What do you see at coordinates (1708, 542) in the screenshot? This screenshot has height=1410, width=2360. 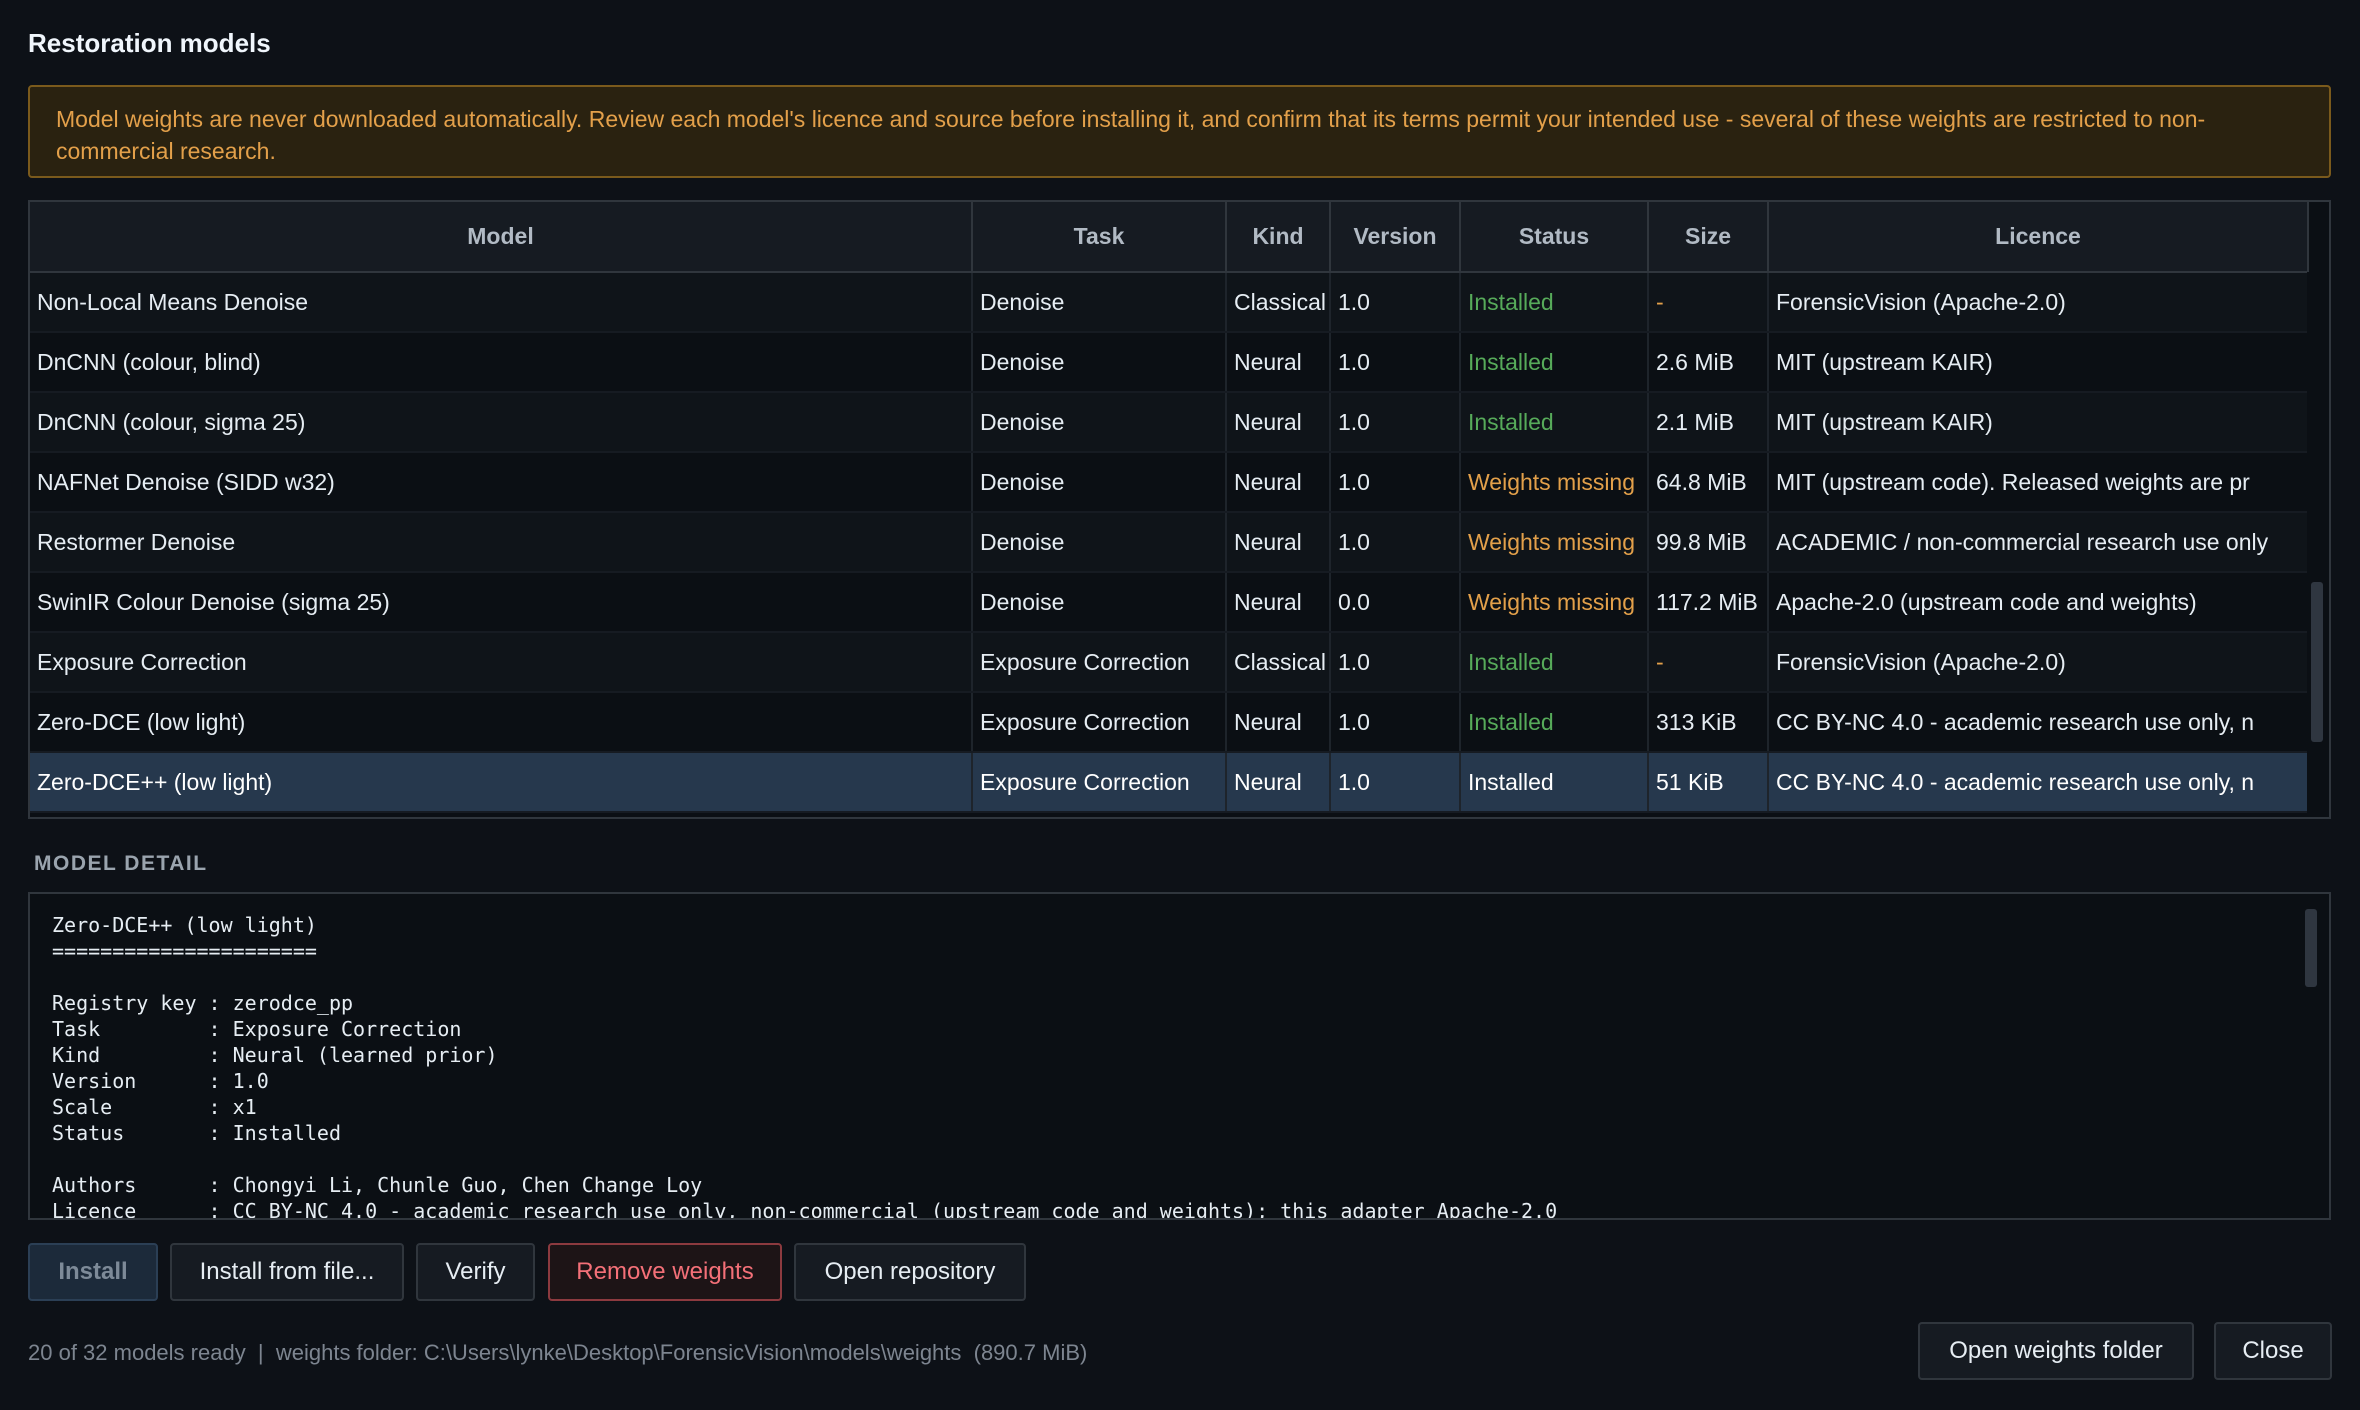 I see `cell-size: 99.8 MiB` at bounding box center [1708, 542].